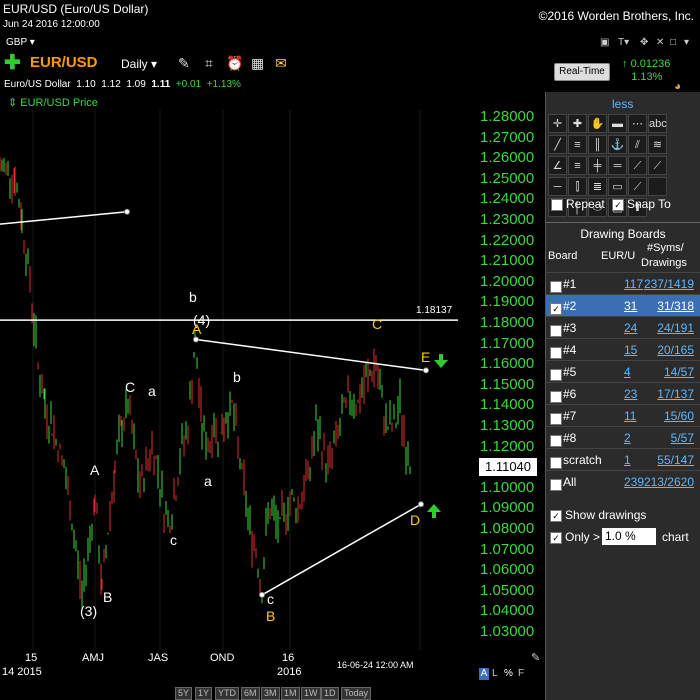 The image size is (700, 700). I want to click on timeframe-button: 6M, so click(250, 693).